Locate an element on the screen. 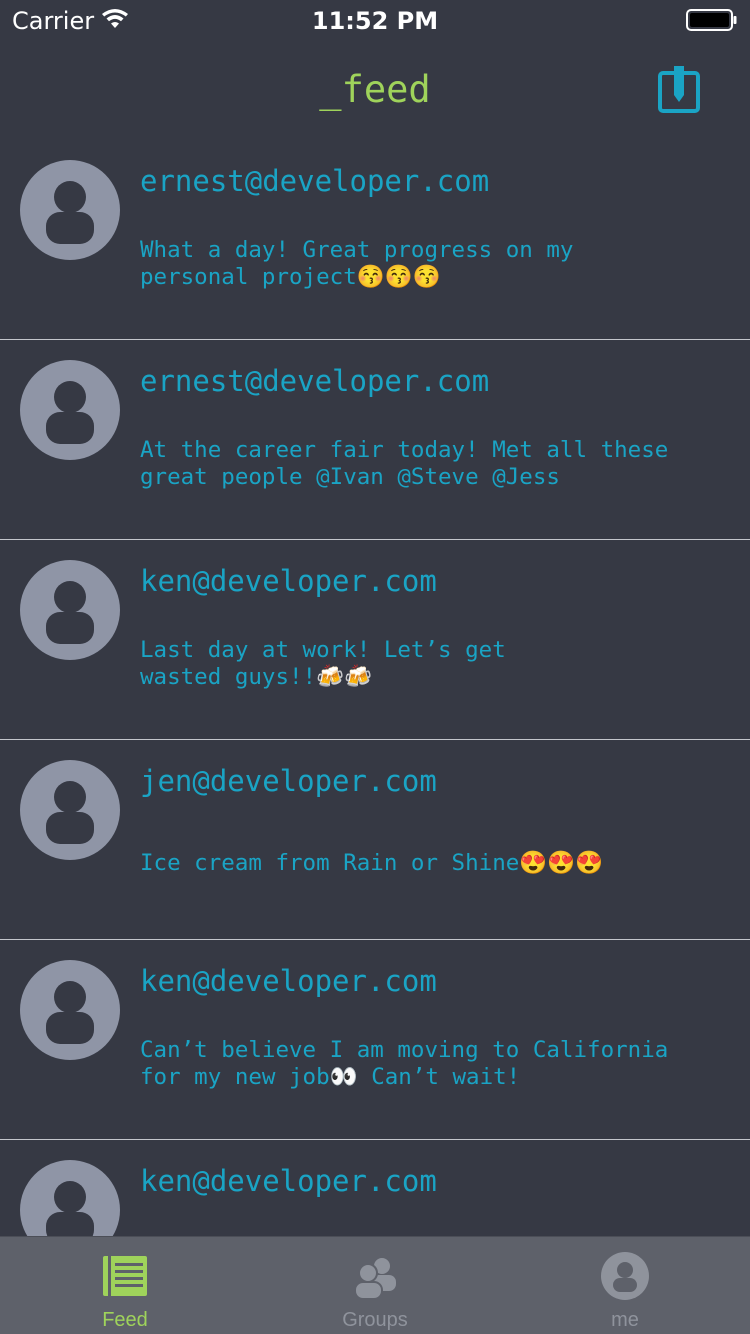 The height and width of the screenshot is (1334, 750). battery-icon is located at coordinates (711, 20).